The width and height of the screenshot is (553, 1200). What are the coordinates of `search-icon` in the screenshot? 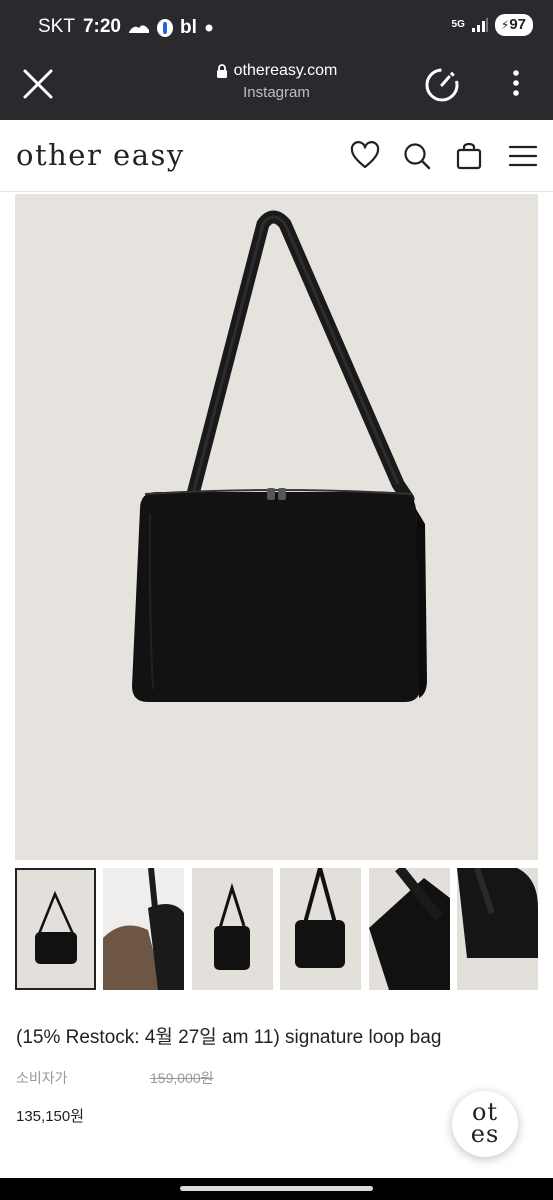 It's located at (417, 156).